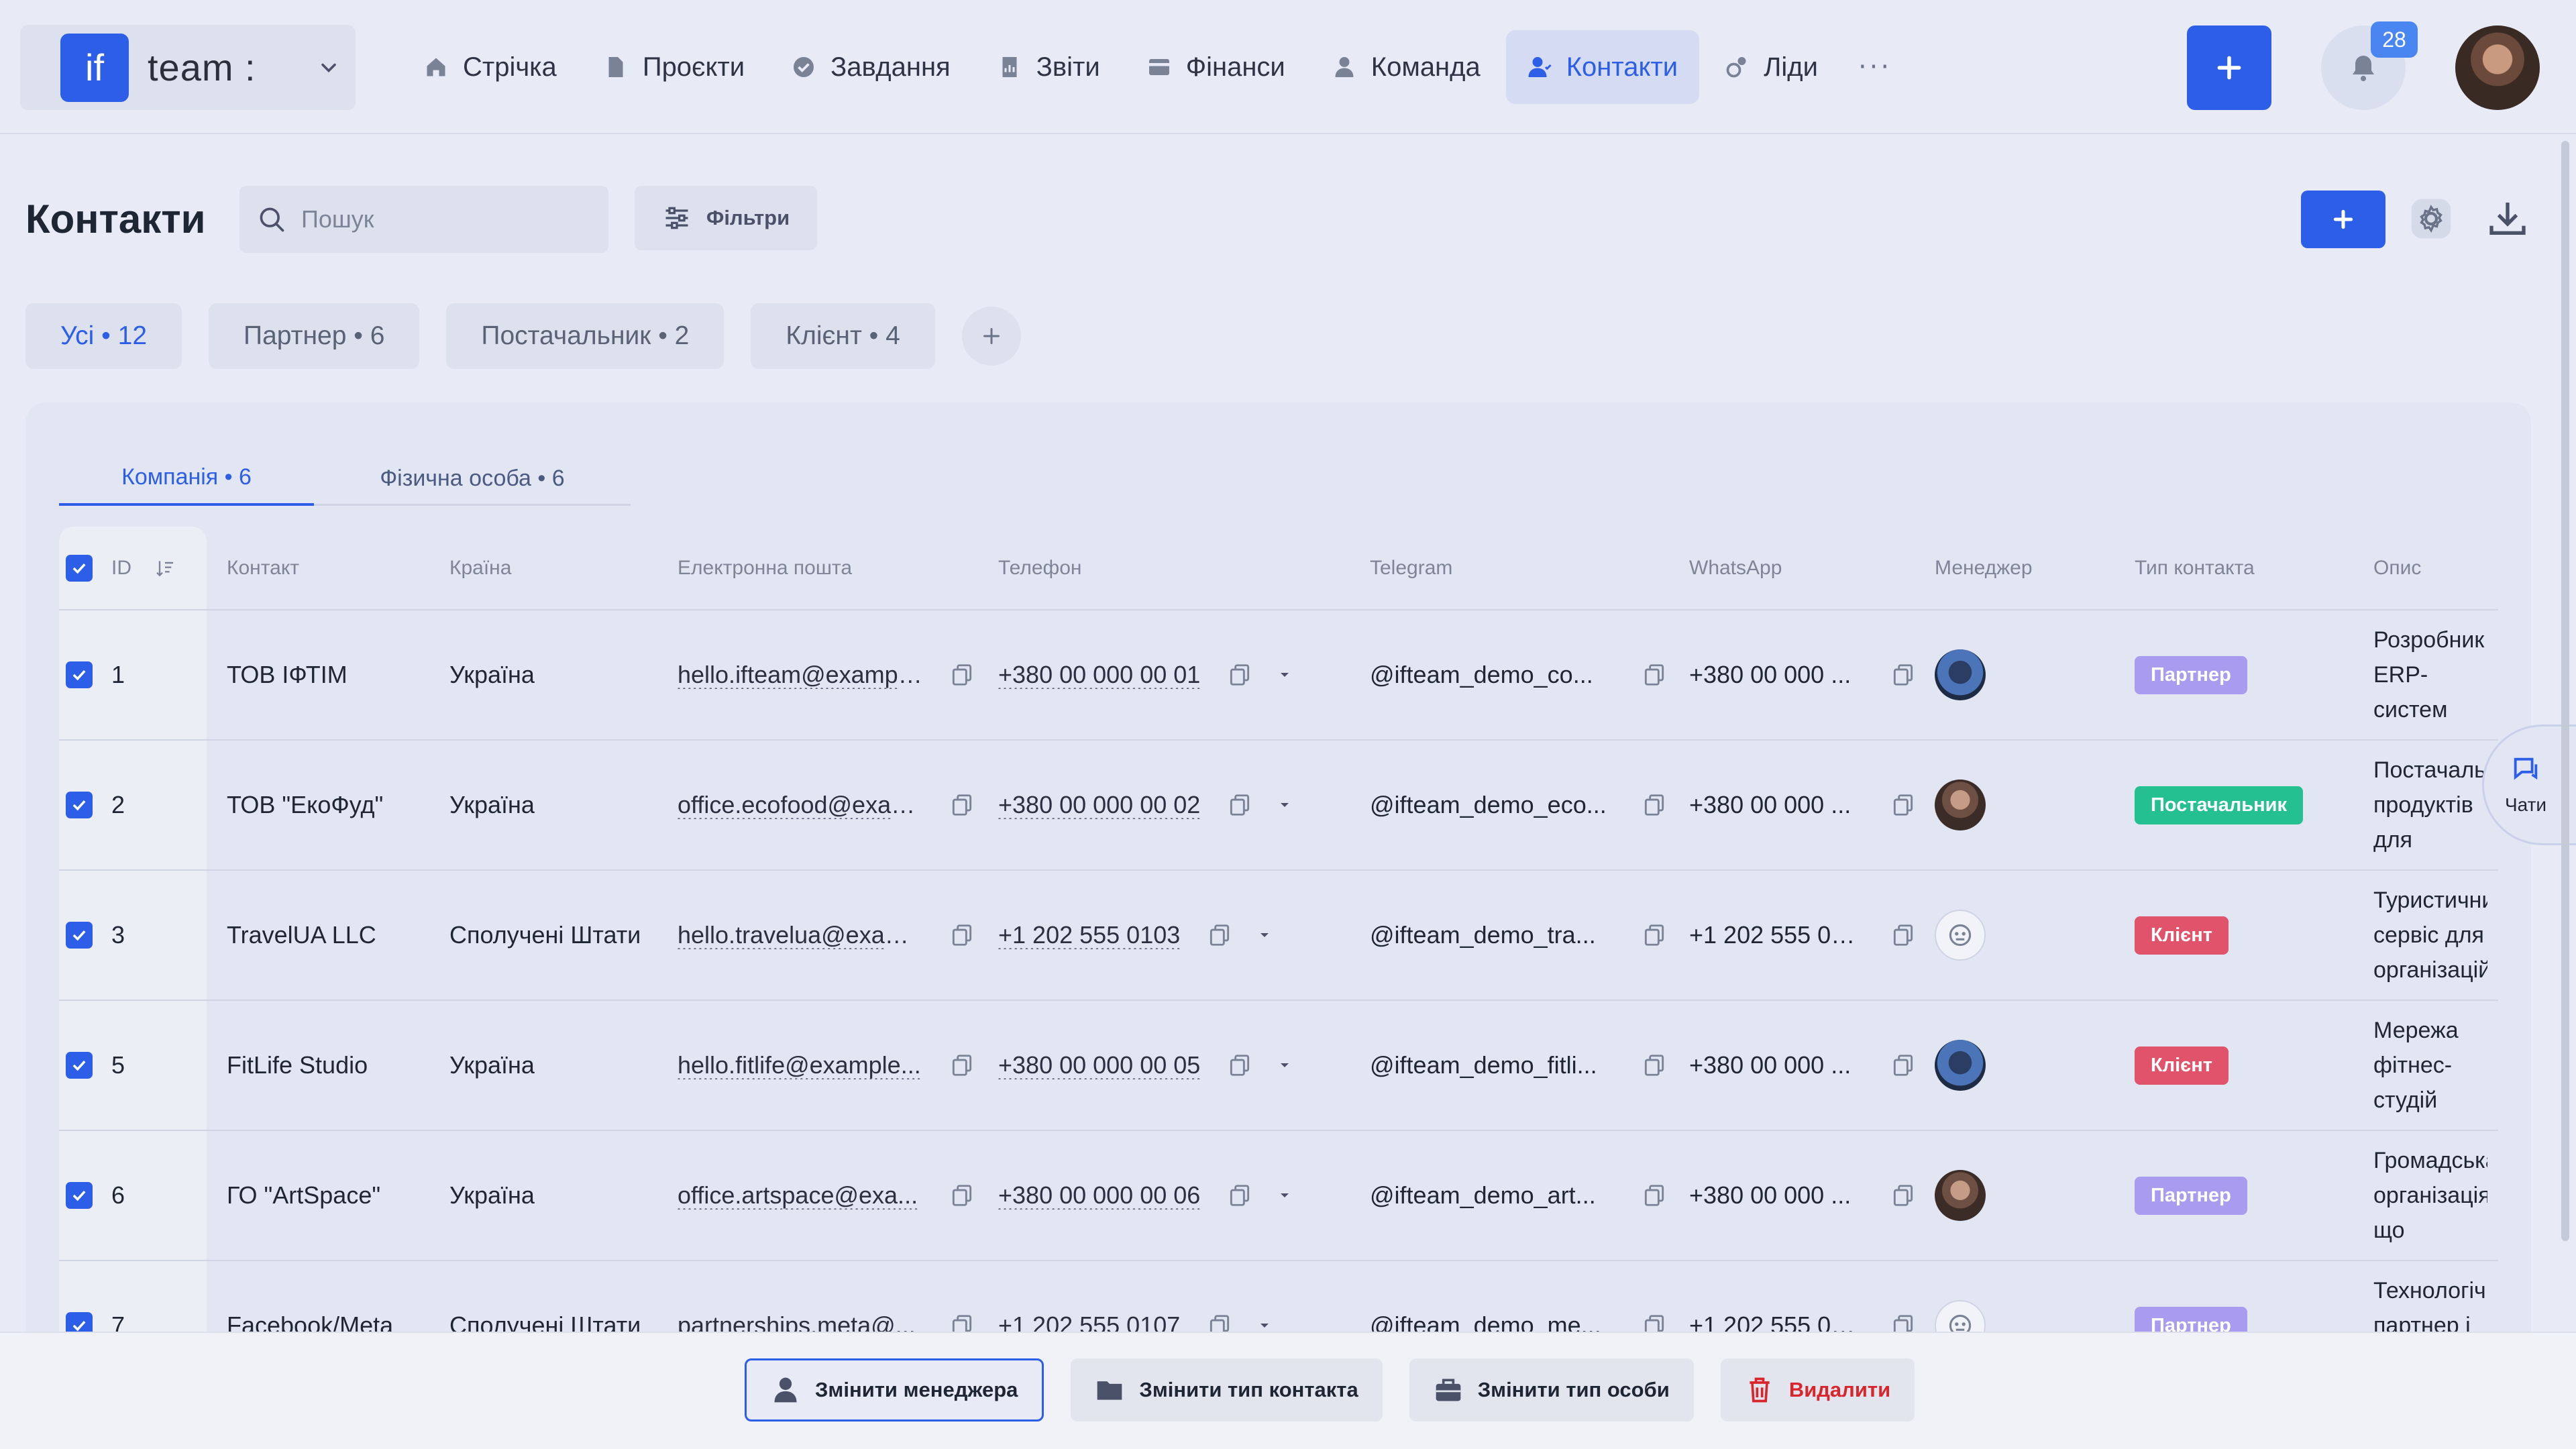 The width and height of the screenshot is (2576, 1449). Describe the element at coordinates (1812, 568) in the screenshot. I see `column-header-whatsapp: WhatsApp` at that location.